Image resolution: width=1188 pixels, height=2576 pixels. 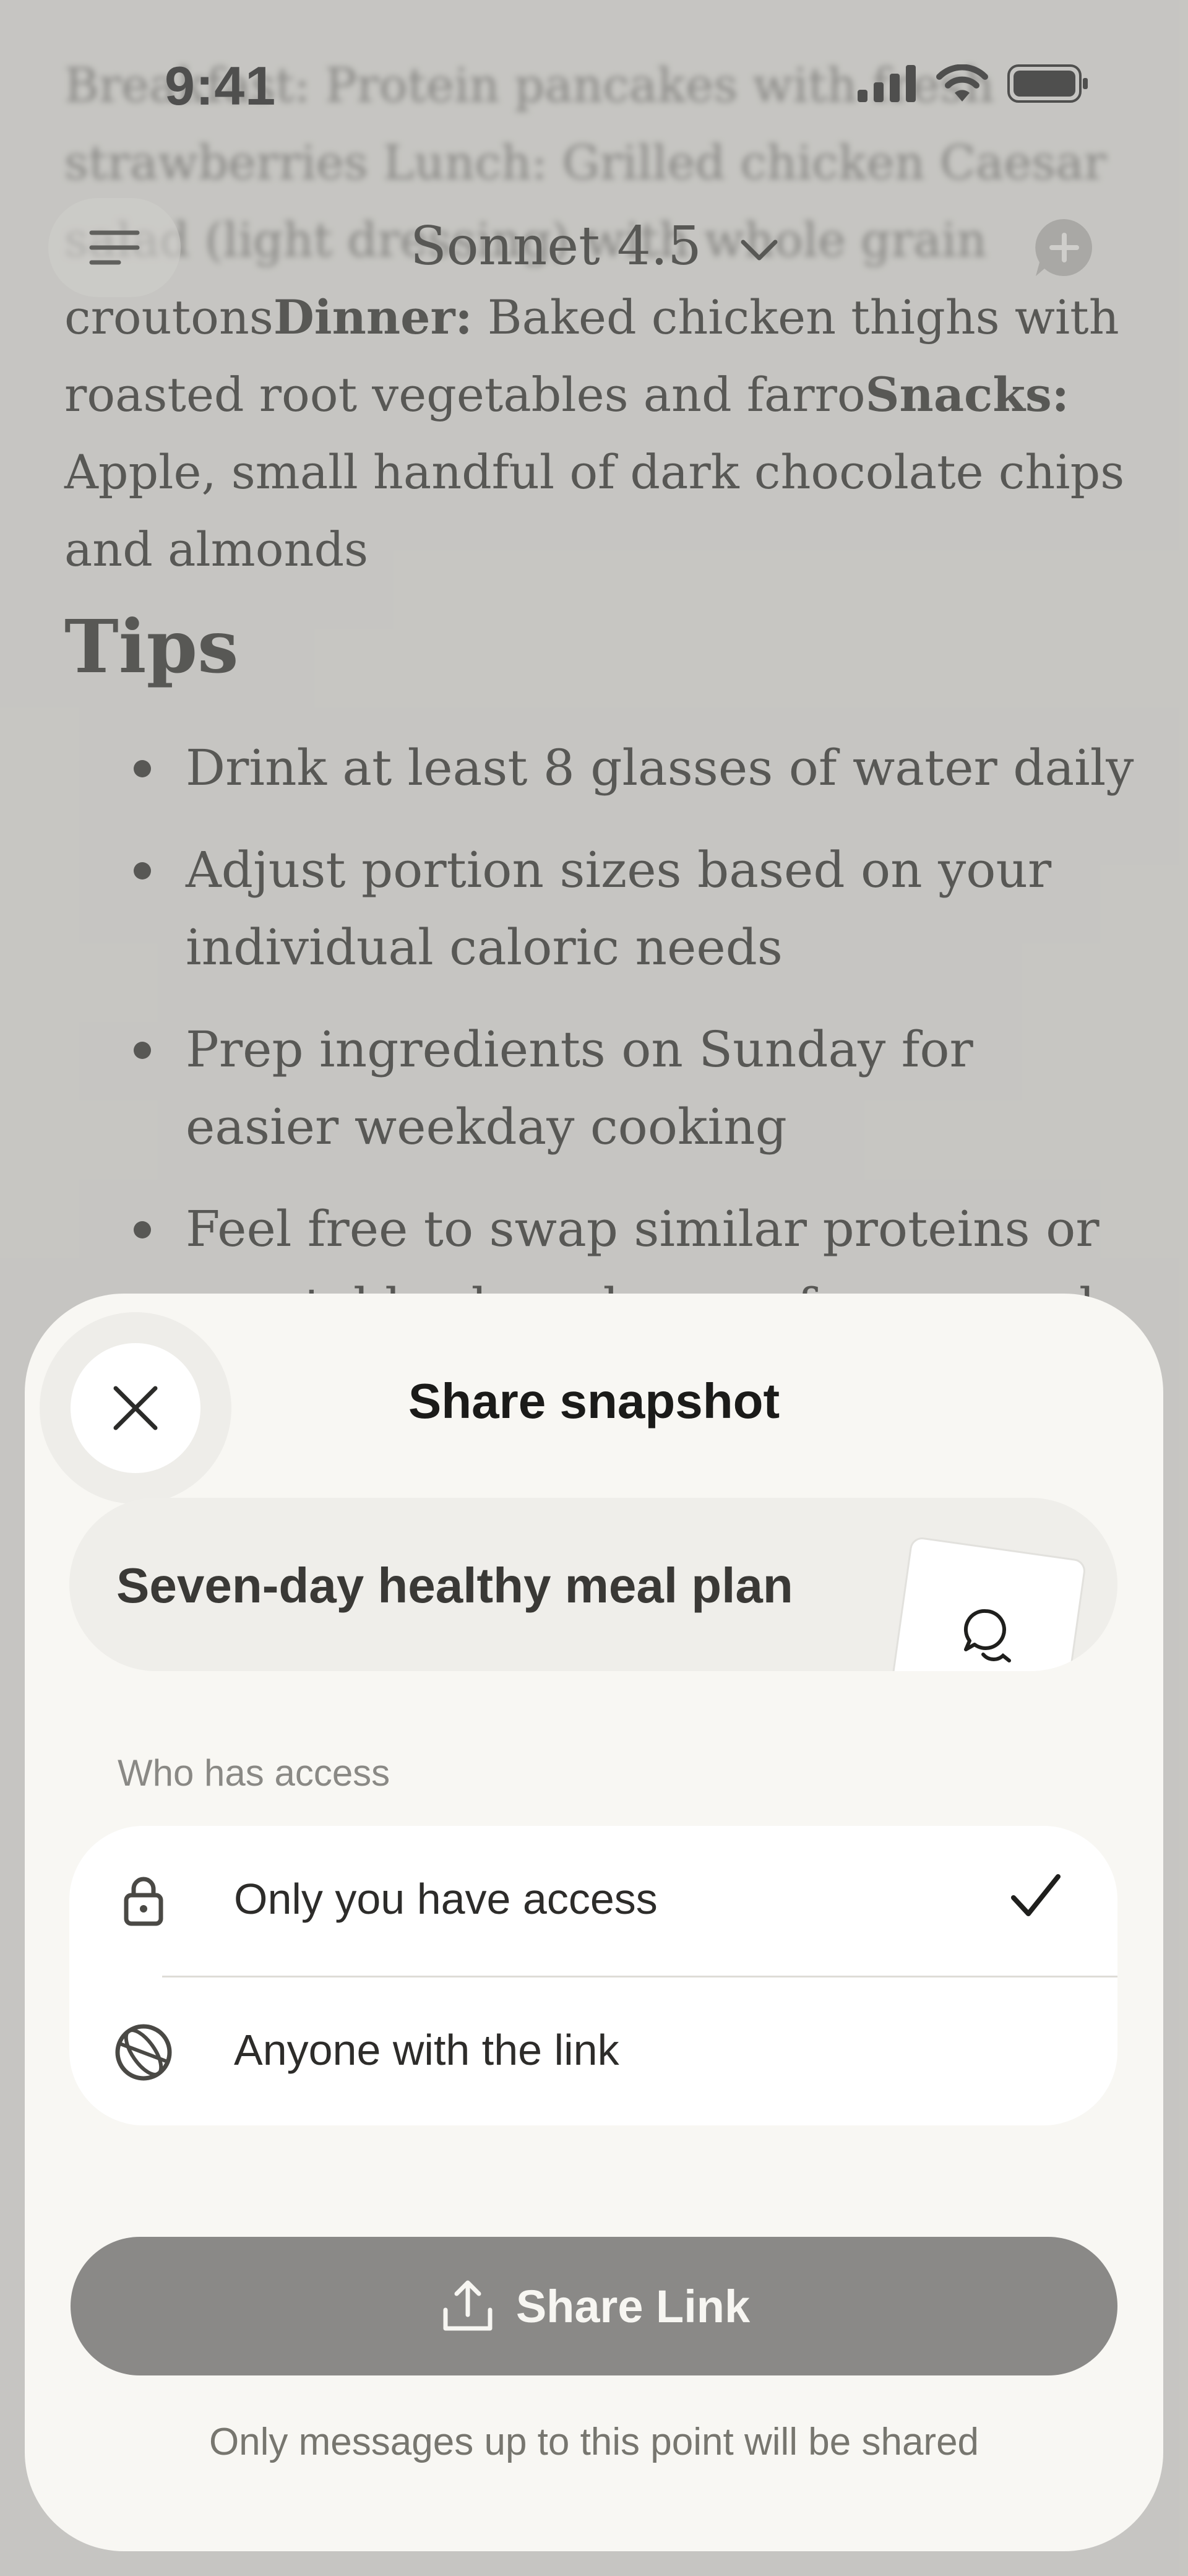 What do you see at coordinates (254, 1773) in the screenshot?
I see `access-section-label: Who has access` at bounding box center [254, 1773].